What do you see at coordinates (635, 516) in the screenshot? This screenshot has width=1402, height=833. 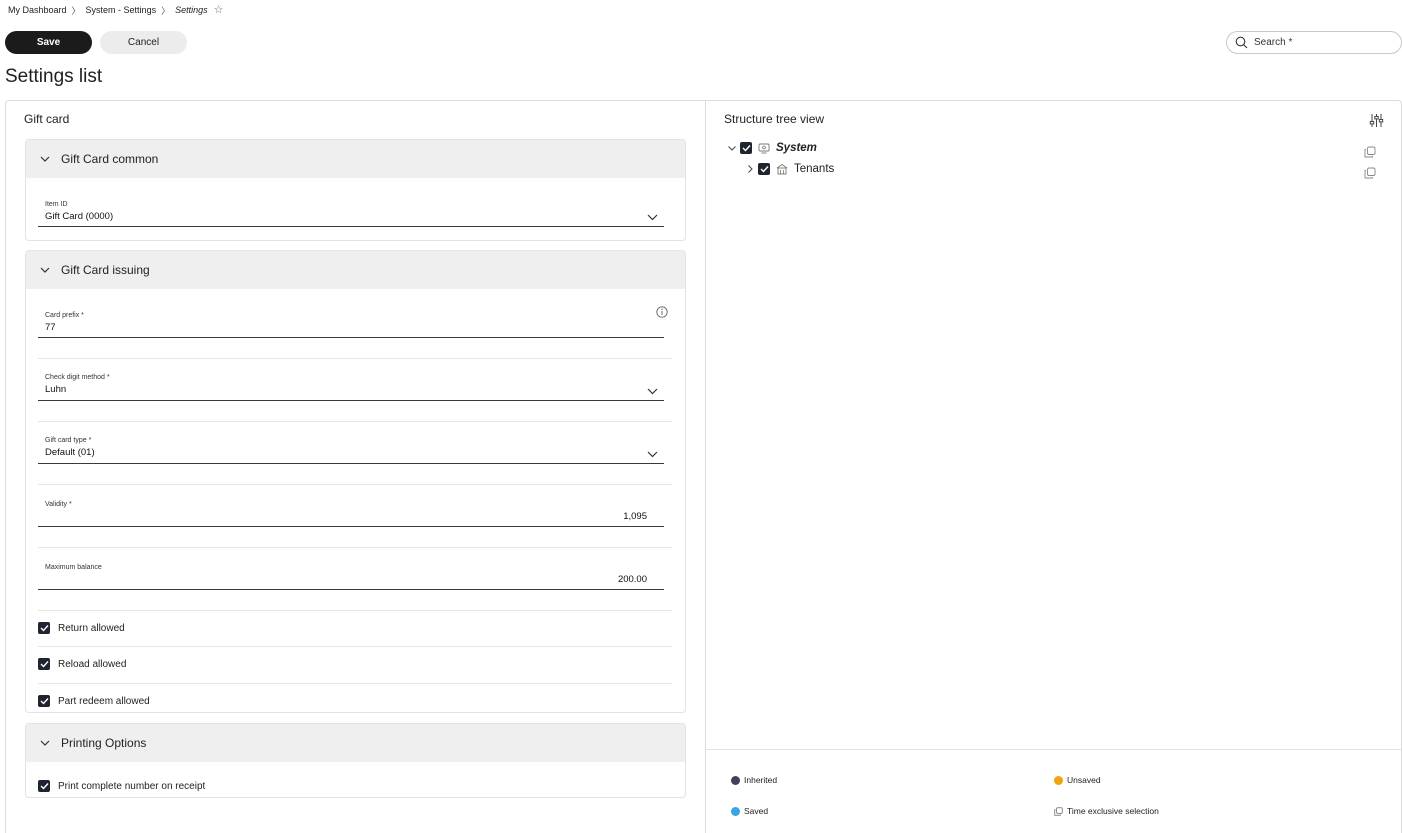 I see `field-value: 1,095` at bounding box center [635, 516].